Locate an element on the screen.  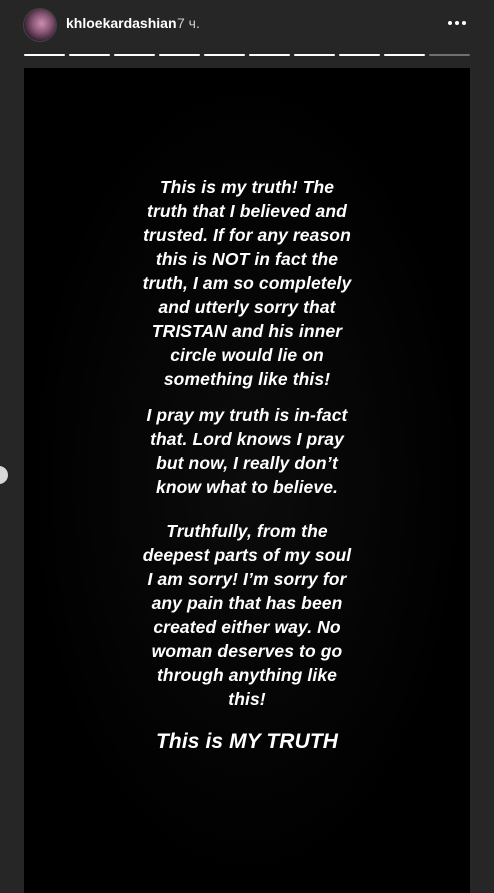
progress-segment-current is located at coordinates (449, 55).